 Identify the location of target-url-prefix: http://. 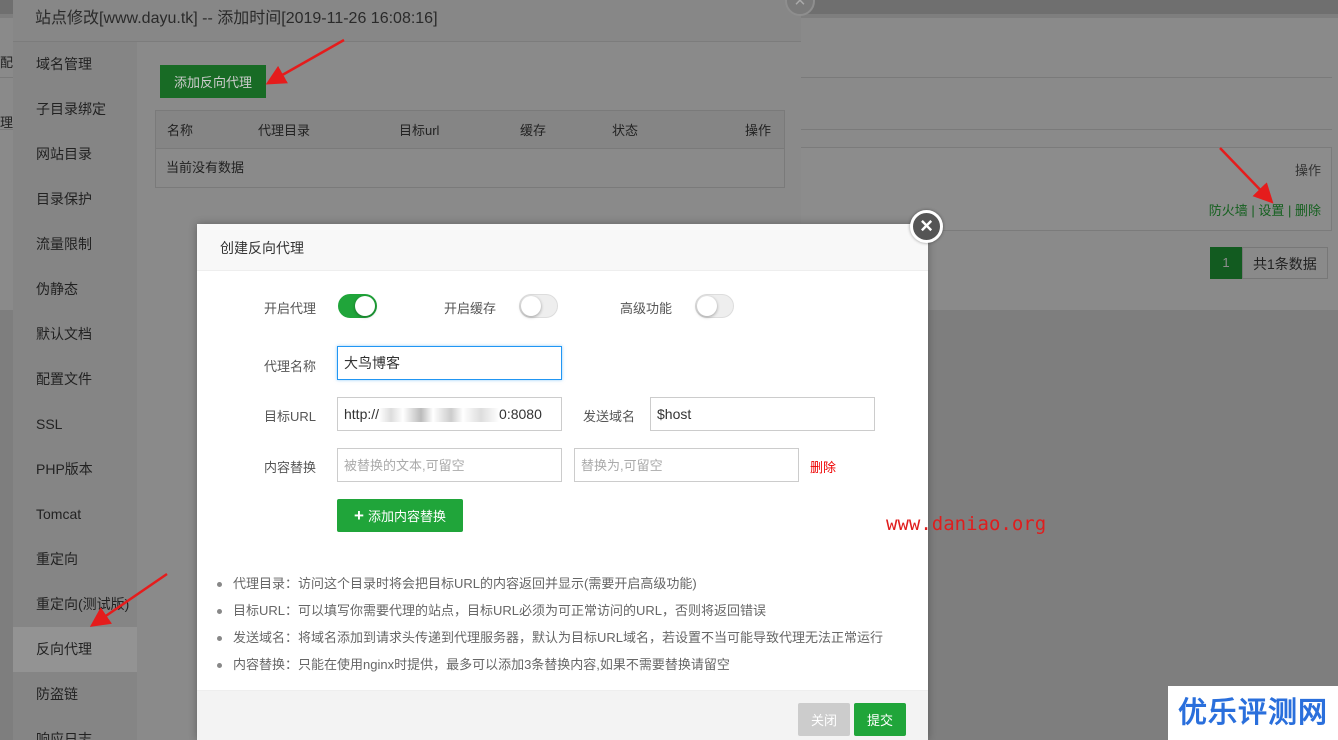
(362, 414).